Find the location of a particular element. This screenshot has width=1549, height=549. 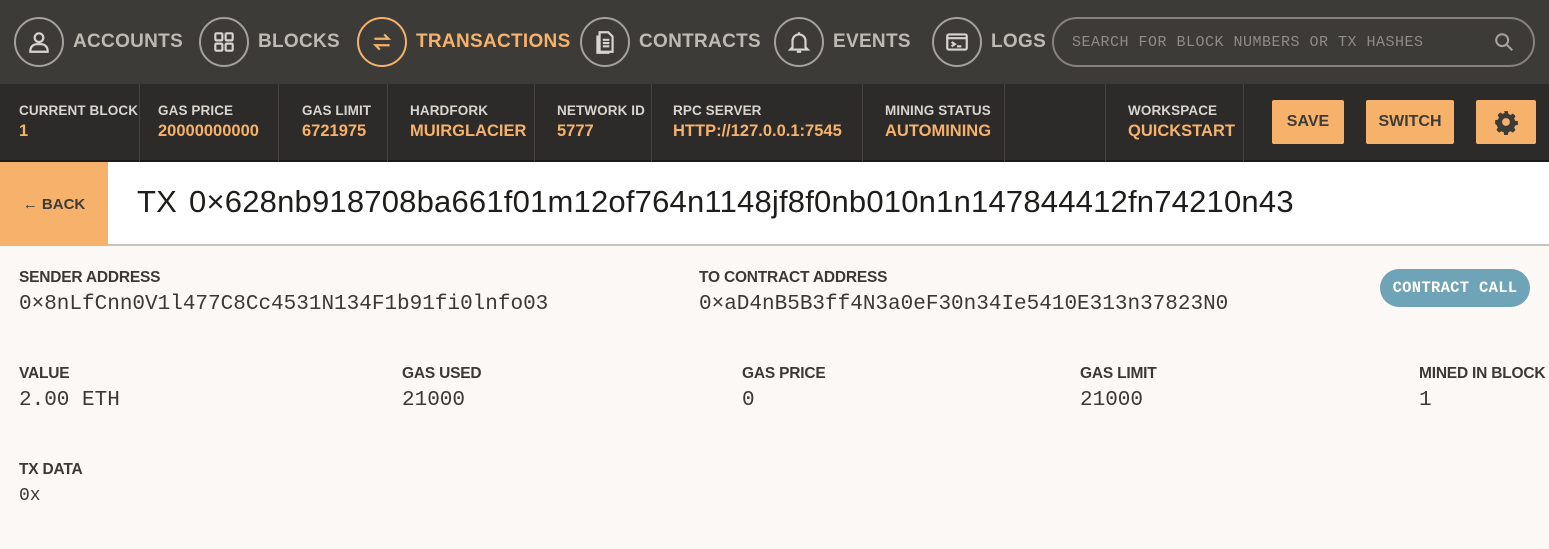

nav-contracts-label: CONTRACTS is located at coordinates (700, 41).